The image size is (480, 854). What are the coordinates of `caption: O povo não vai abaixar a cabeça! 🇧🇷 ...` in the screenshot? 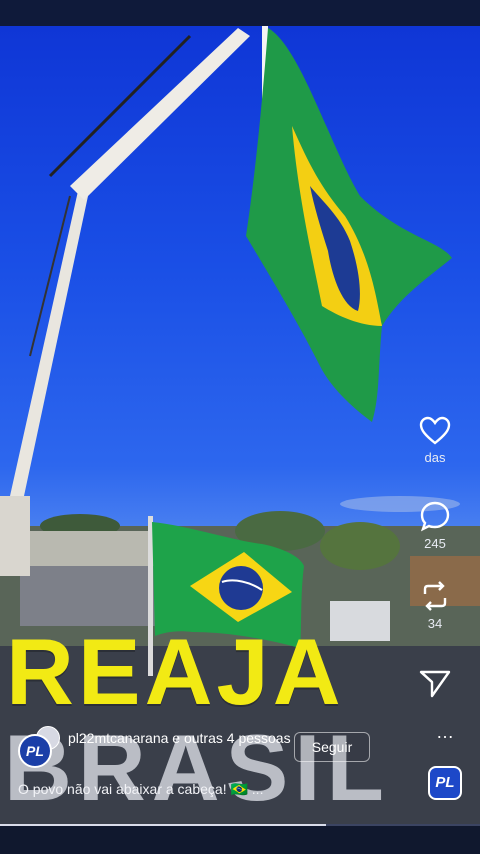 It's located at (178, 789).